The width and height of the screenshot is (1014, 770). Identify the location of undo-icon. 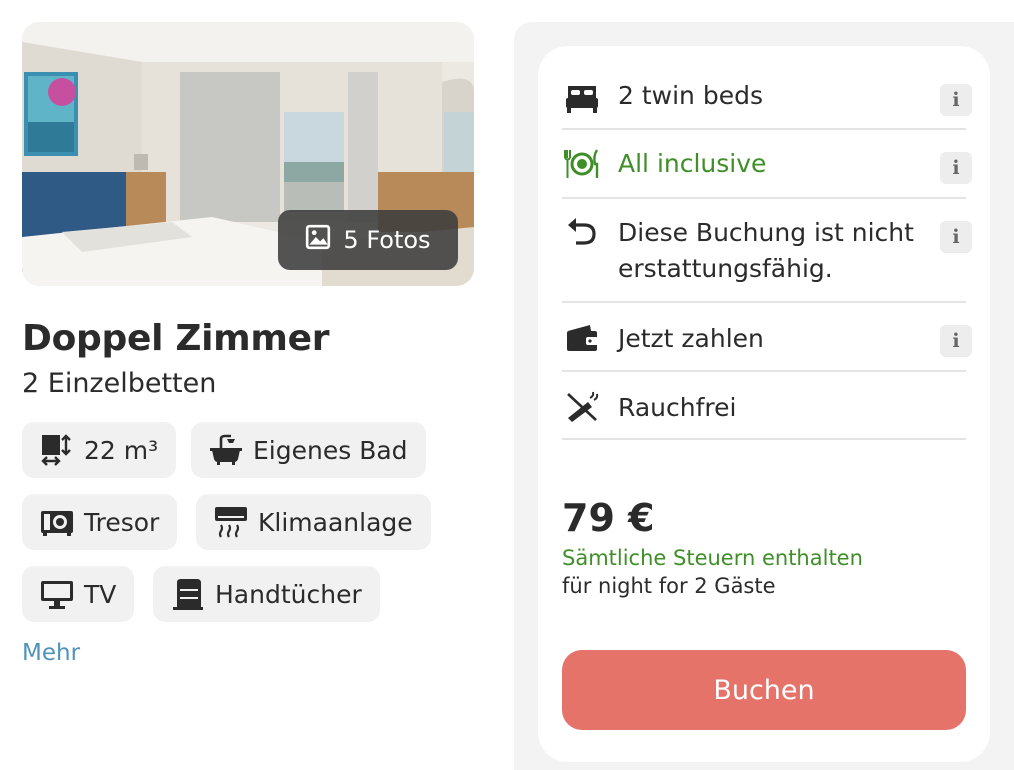
(582, 233).